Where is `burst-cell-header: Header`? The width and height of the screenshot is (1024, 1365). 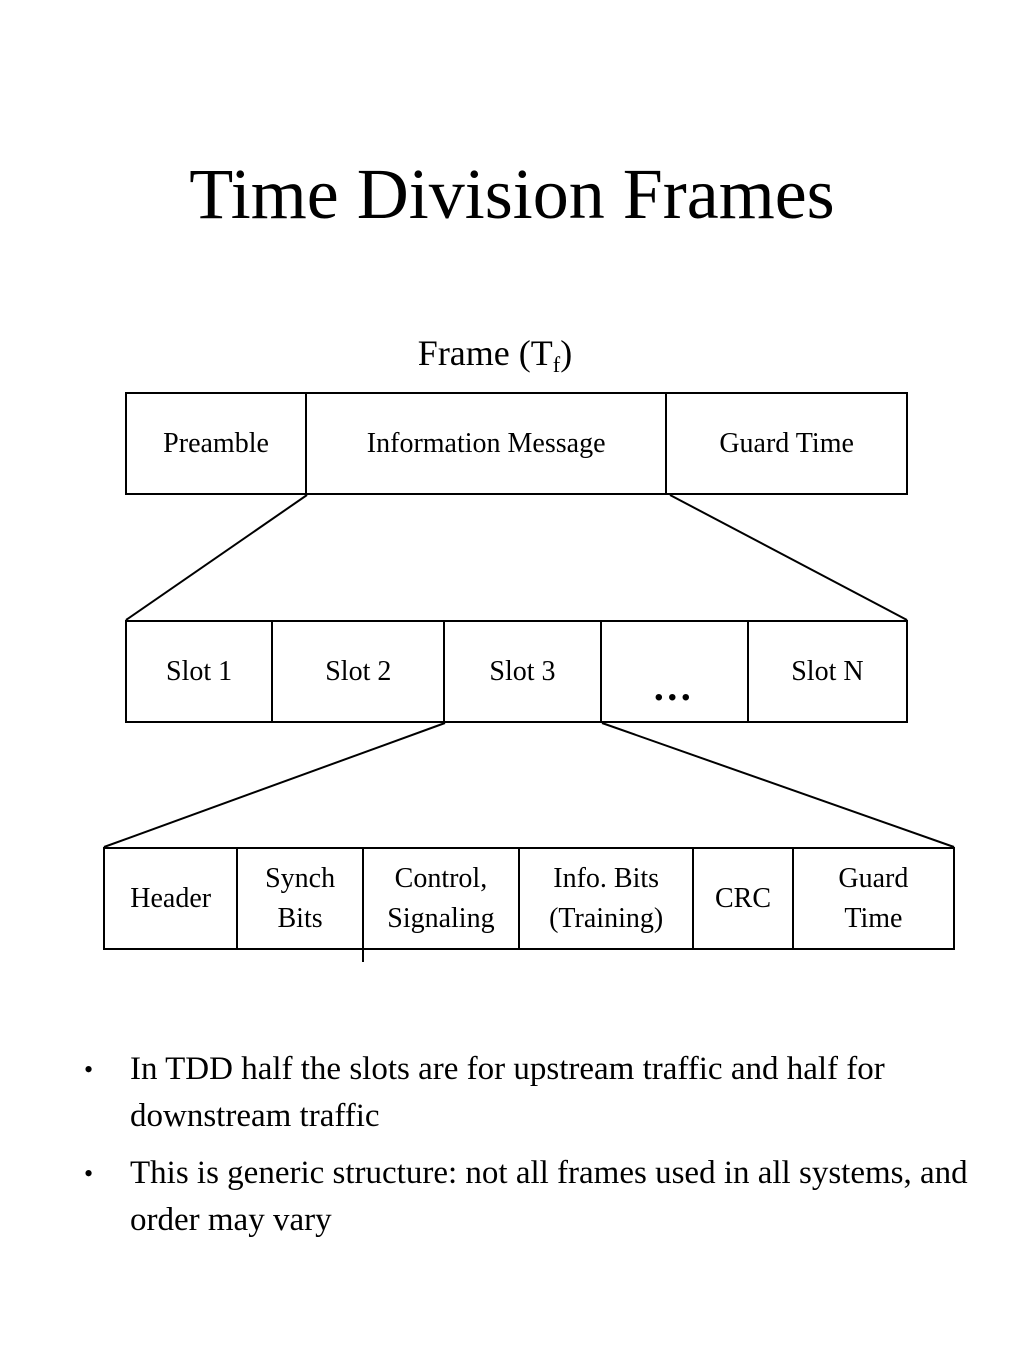 burst-cell-header: Header is located at coordinates (172, 898).